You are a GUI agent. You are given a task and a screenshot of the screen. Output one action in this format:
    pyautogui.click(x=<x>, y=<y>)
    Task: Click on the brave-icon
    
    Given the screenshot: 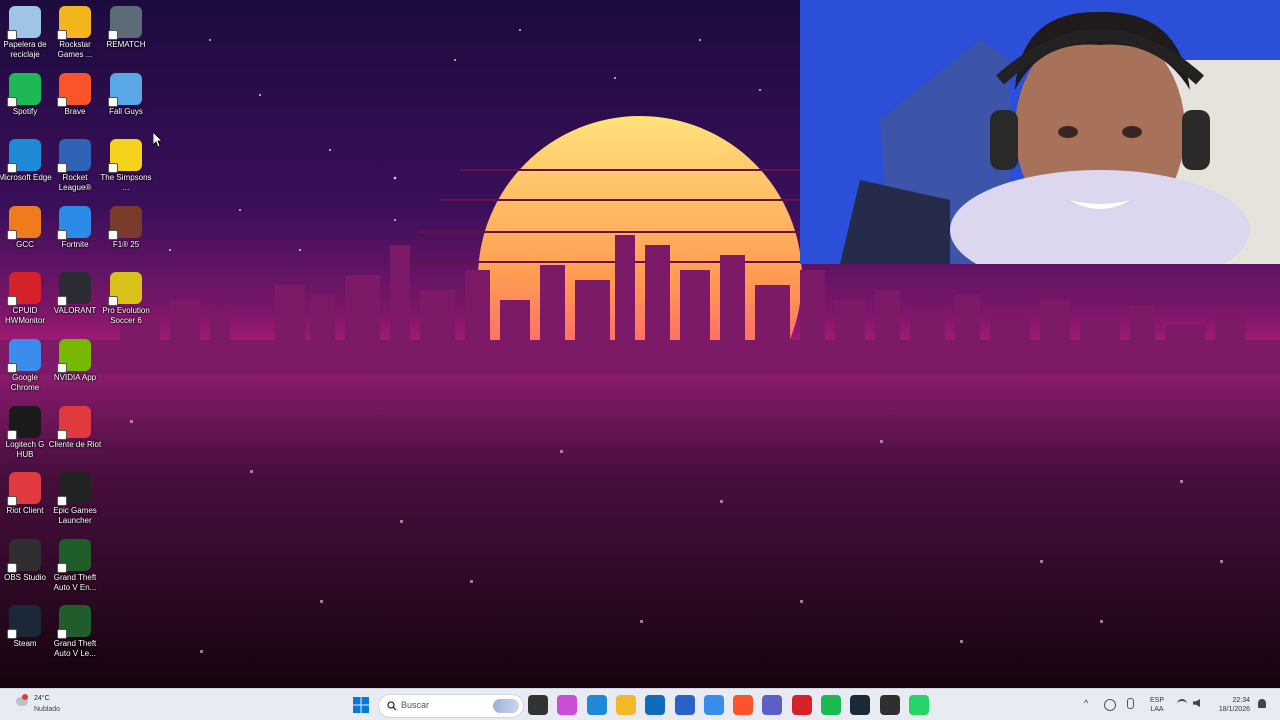 What is the action you would take?
    pyautogui.click(x=743, y=705)
    